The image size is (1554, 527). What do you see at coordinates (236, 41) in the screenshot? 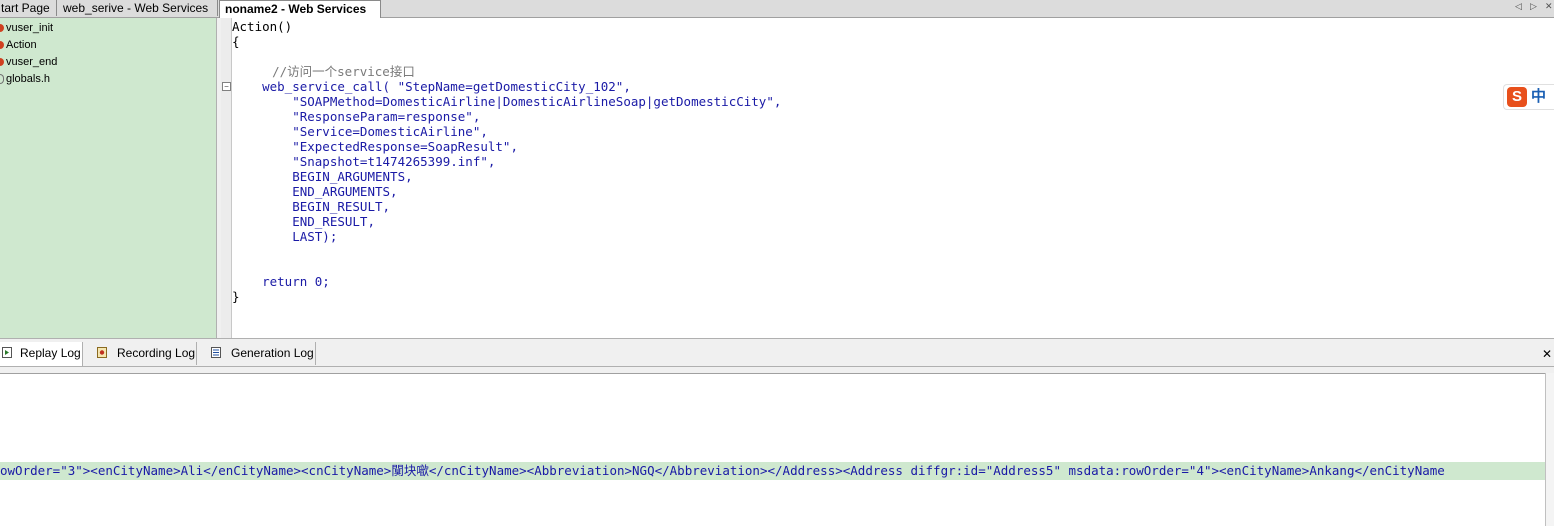
I see `code-line: {` at bounding box center [236, 41].